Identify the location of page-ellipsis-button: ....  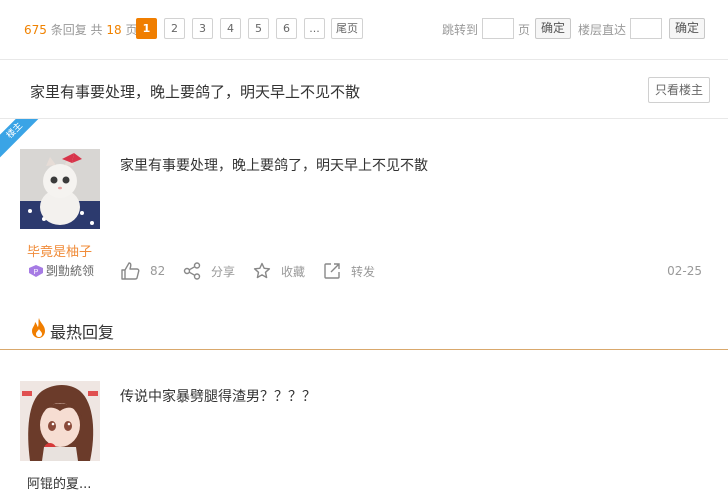
(314, 28).